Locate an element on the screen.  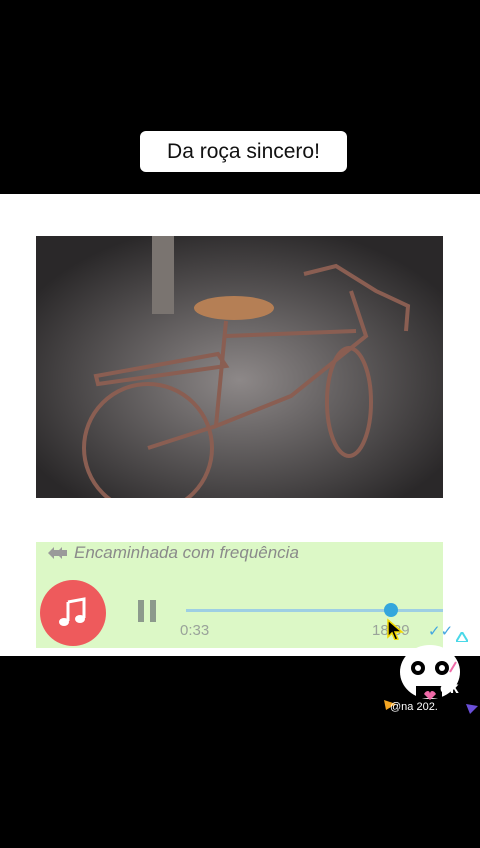
forwarded-label: Encaminhada com frequência is located at coordinates (172, 553).